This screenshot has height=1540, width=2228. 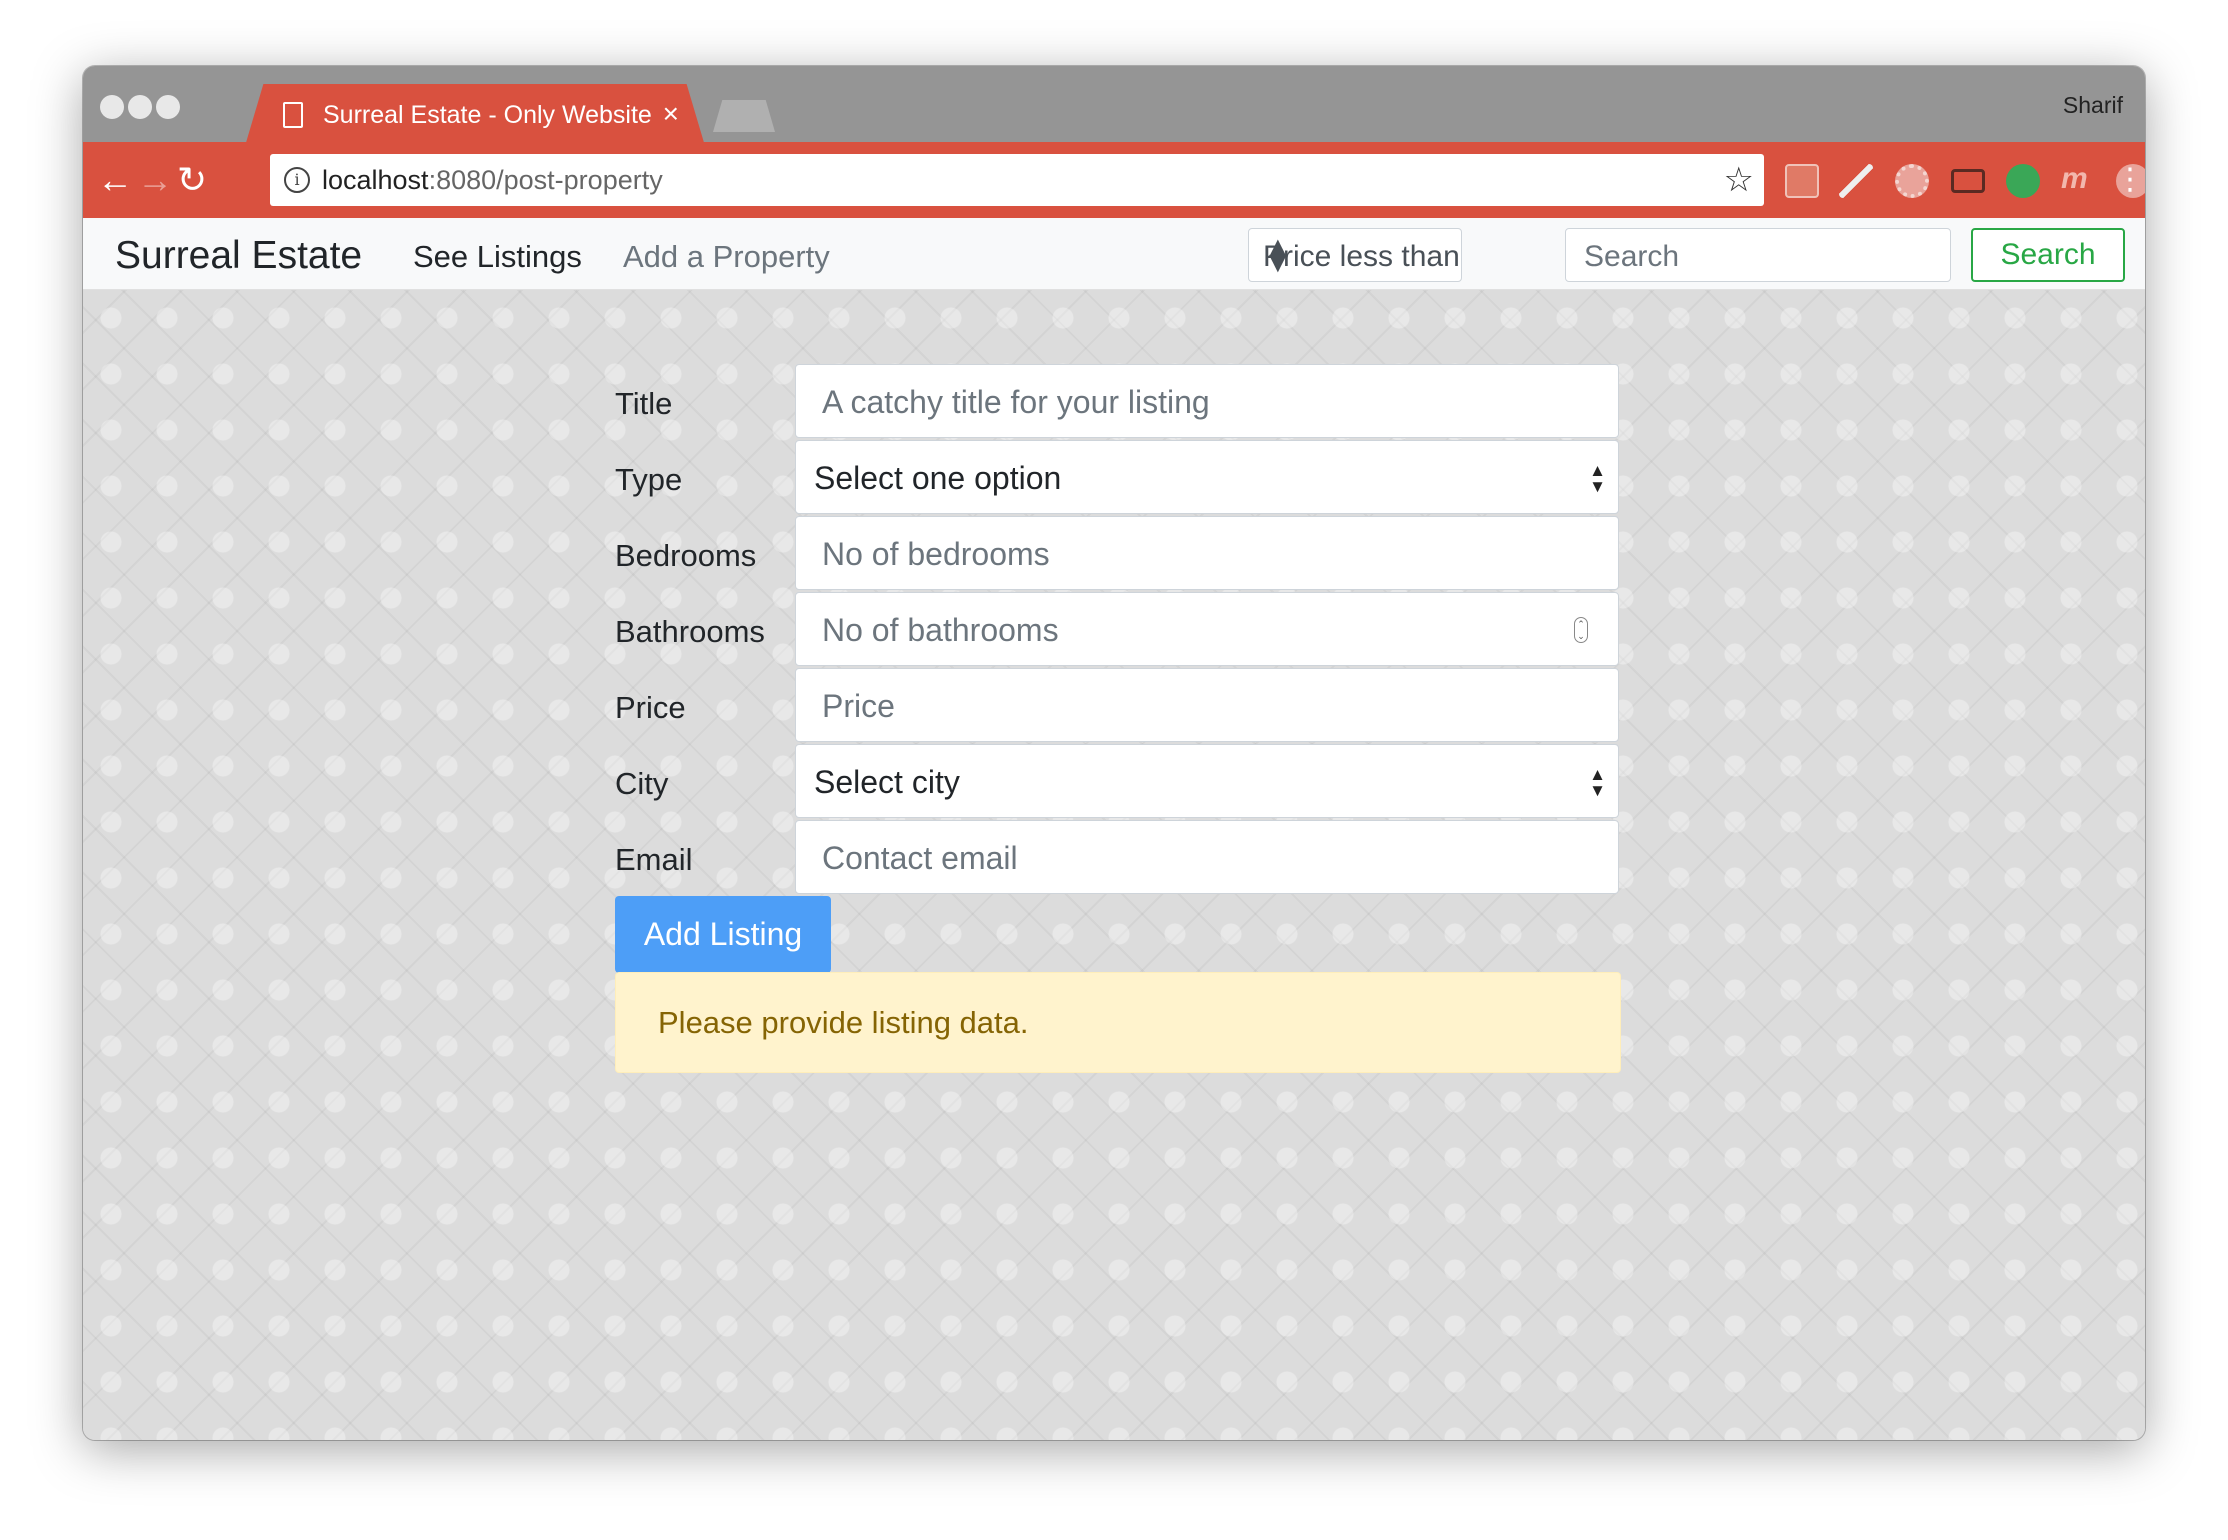 What do you see at coordinates (1632, 256) in the screenshot?
I see `search-placeholder: Search` at bounding box center [1632, 256].